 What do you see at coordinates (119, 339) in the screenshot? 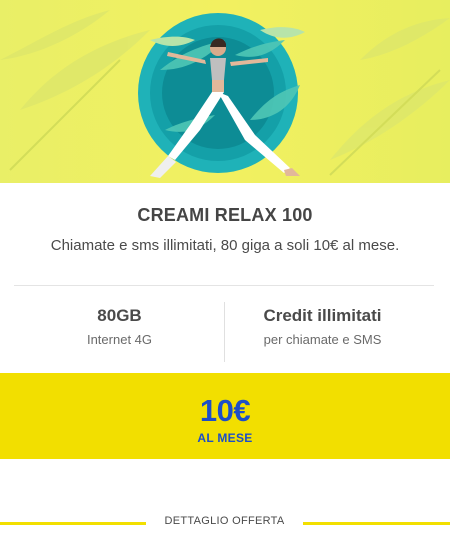
I see `feature-data-caption: Internet 4G` at bounding box center [119, 339].